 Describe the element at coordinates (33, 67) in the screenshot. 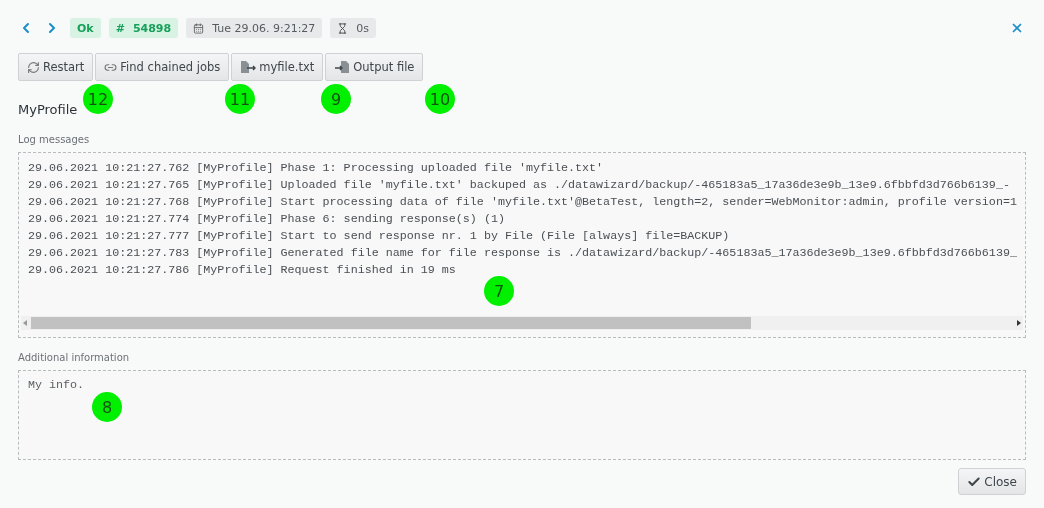

I see `refresh-icon` at that location.